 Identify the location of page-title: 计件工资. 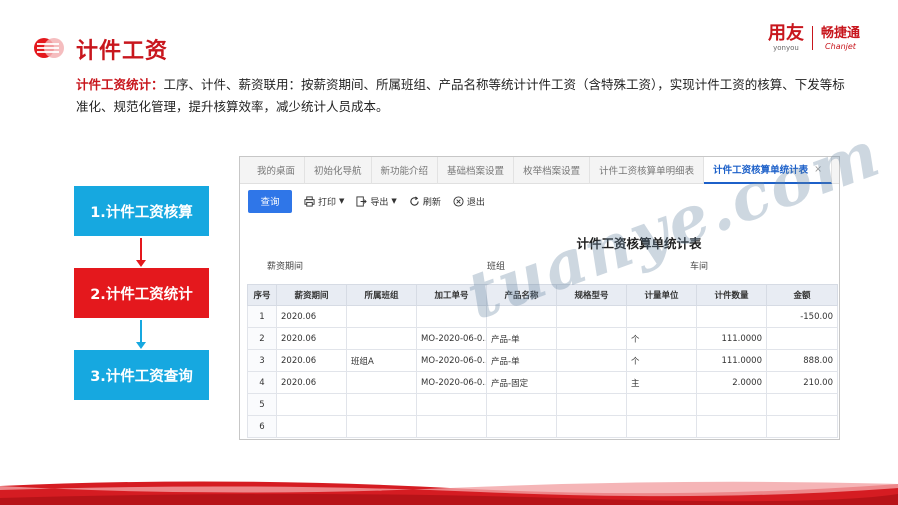
(122, 51).